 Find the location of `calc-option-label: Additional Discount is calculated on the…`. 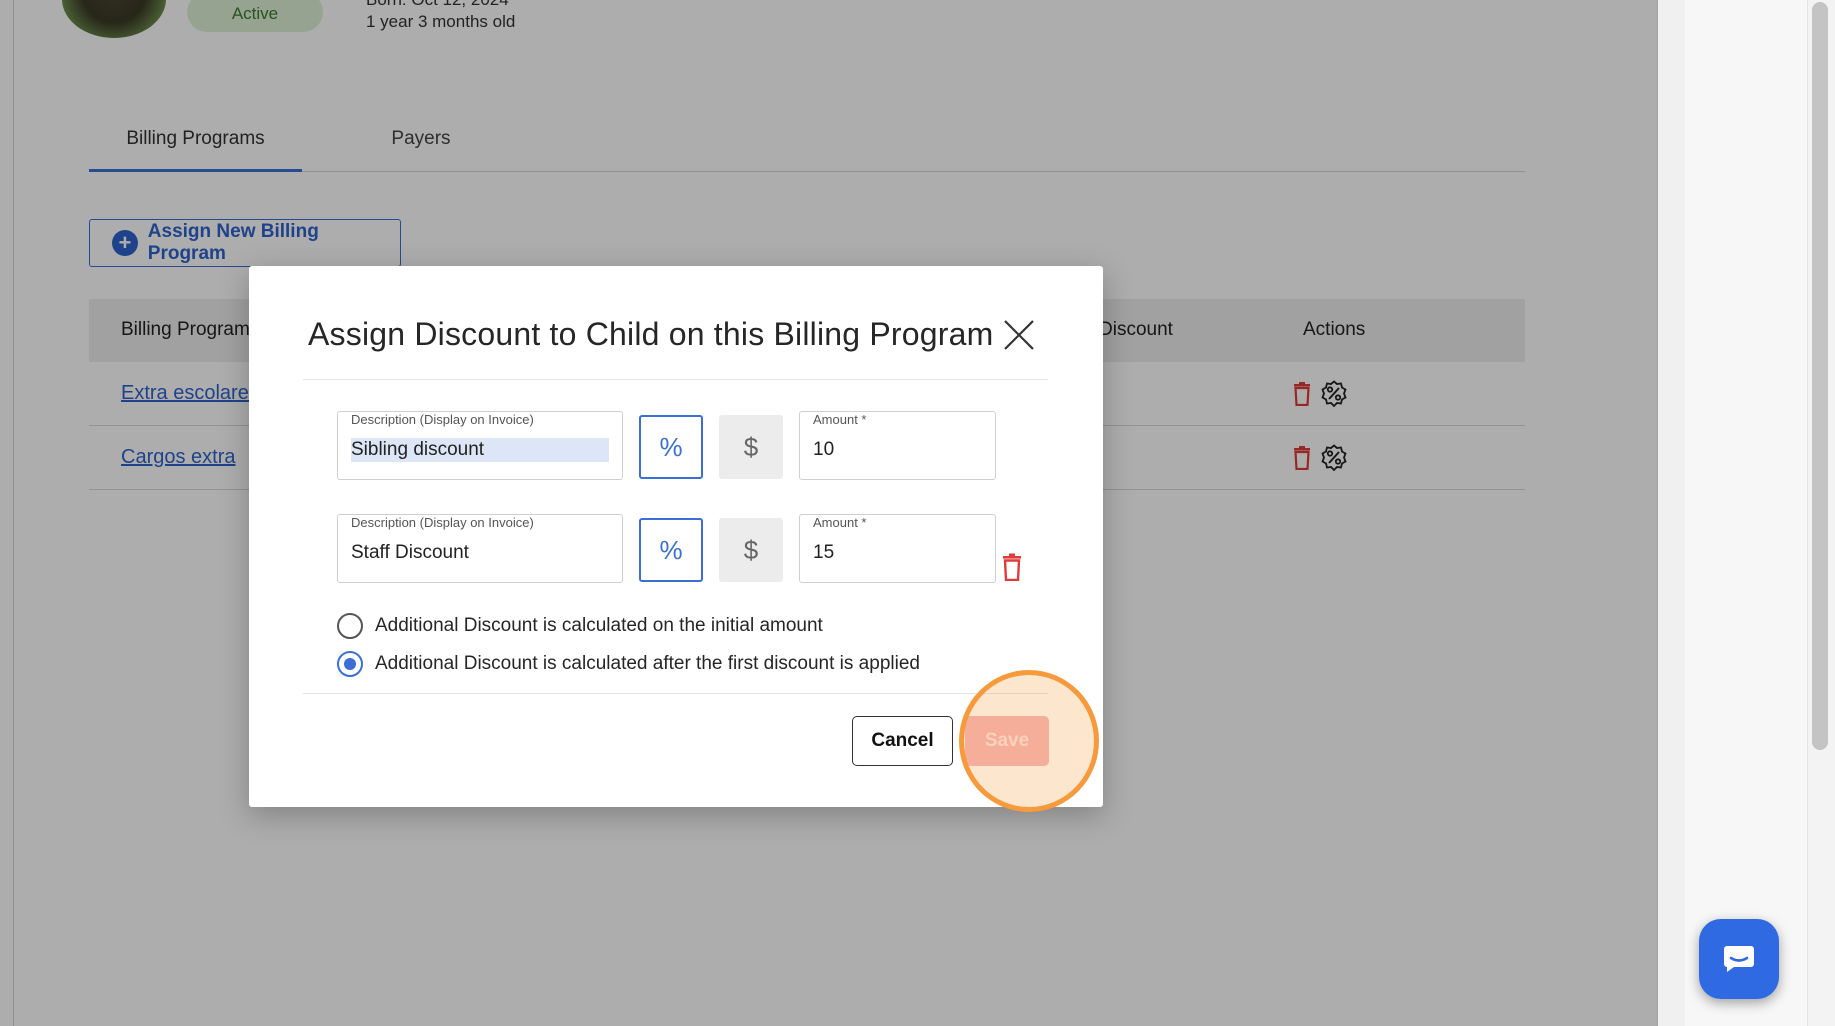

calc-option-label: Additional Discount is calculated on the… is located at coordinates (599, 625).